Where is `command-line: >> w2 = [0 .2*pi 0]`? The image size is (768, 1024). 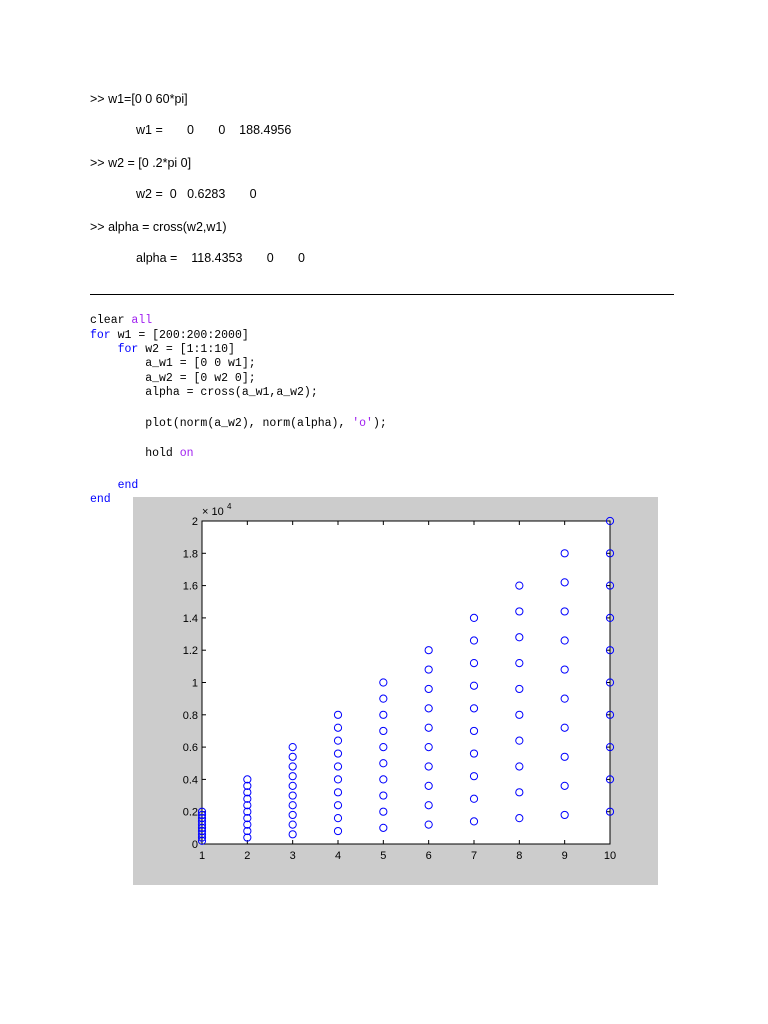
command-line: >> w2 = [0 .2*pi 0] is located at coordinates (141, 163).